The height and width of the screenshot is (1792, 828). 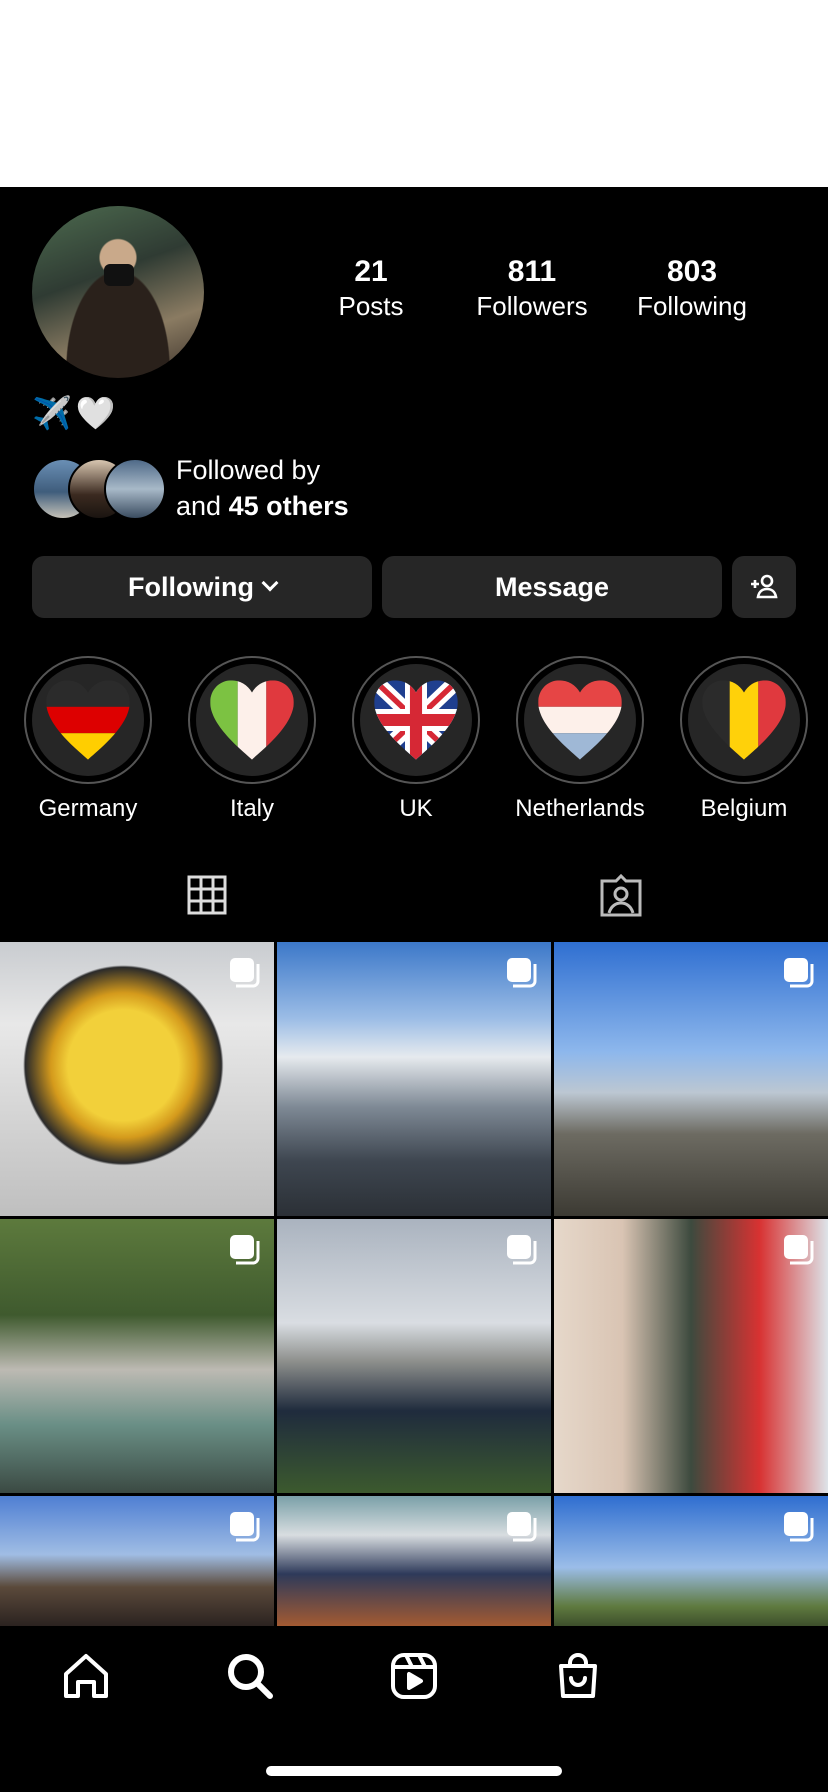 I want to click on grid-icon, so click(x=207, y=895).